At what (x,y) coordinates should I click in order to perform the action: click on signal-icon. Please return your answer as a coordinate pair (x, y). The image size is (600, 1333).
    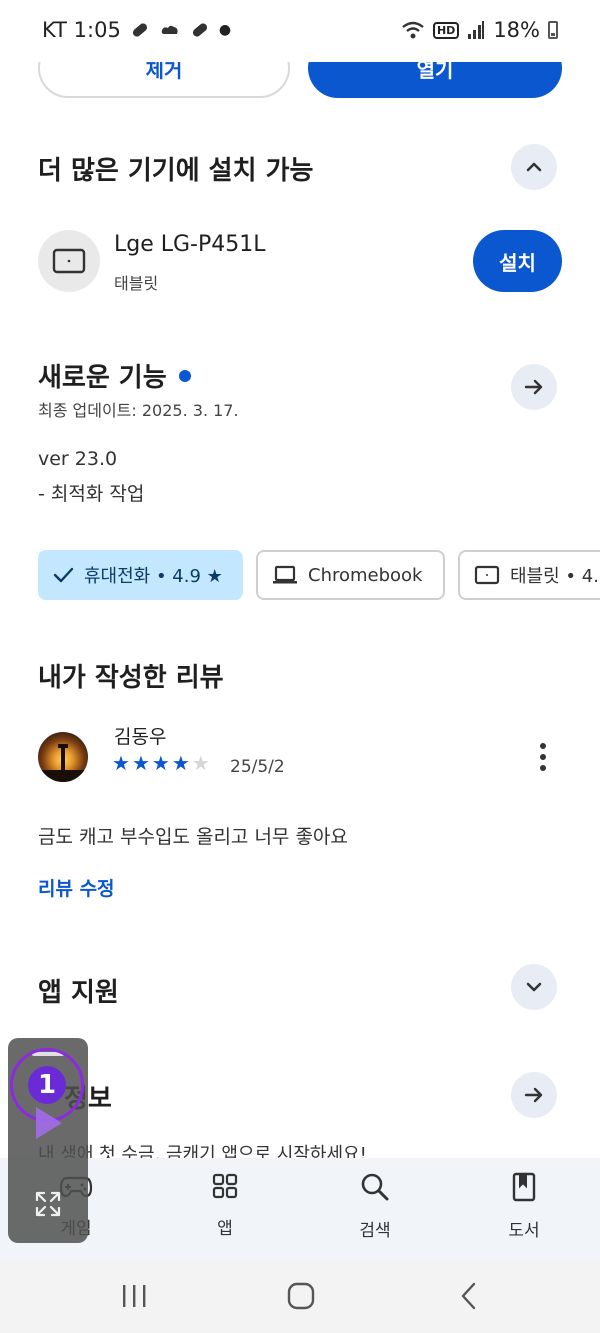
    Looking at the image, I should click on (476, 30).